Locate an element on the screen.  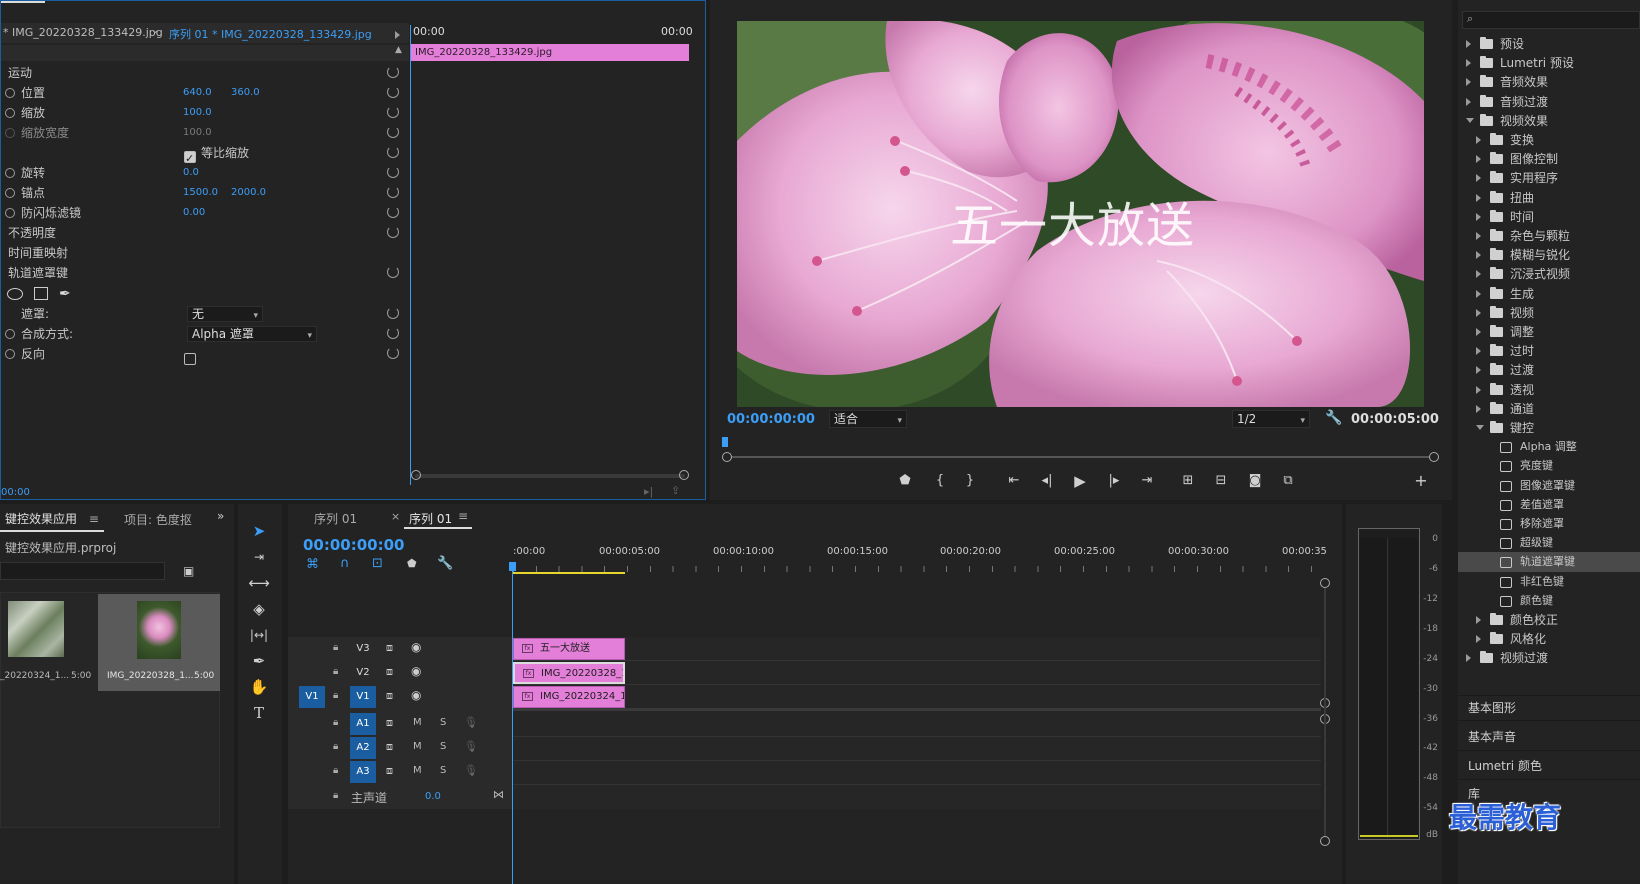
snap-icon: ⌘ is located at coordinates (312, 564).